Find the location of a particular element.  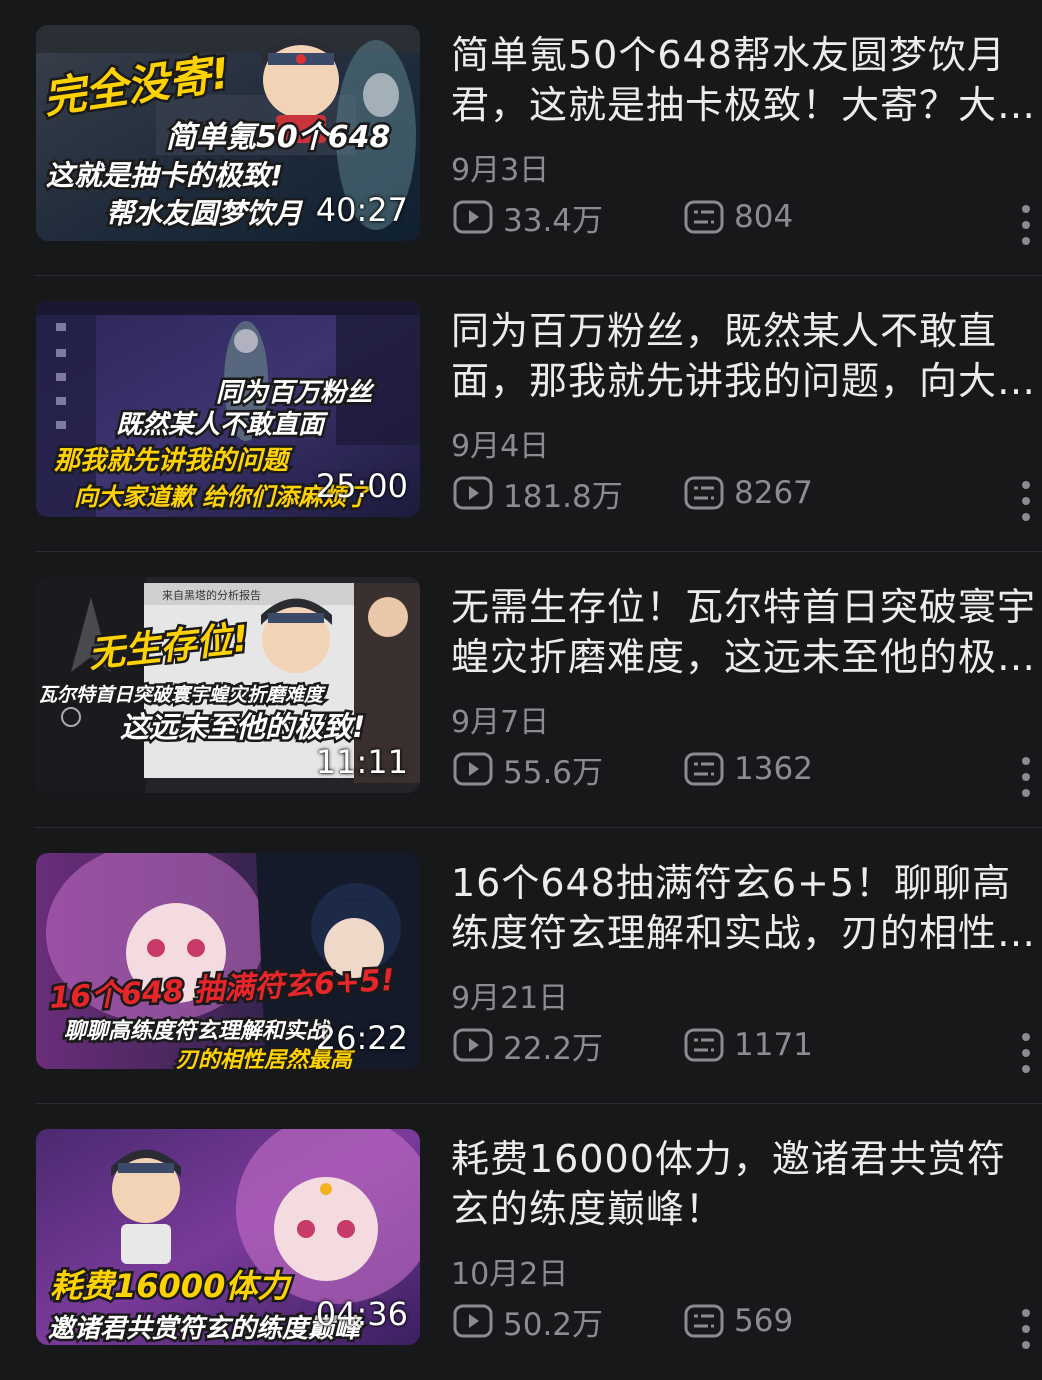

danmaku-count: 1171 is located at coordinates (748, 1045).